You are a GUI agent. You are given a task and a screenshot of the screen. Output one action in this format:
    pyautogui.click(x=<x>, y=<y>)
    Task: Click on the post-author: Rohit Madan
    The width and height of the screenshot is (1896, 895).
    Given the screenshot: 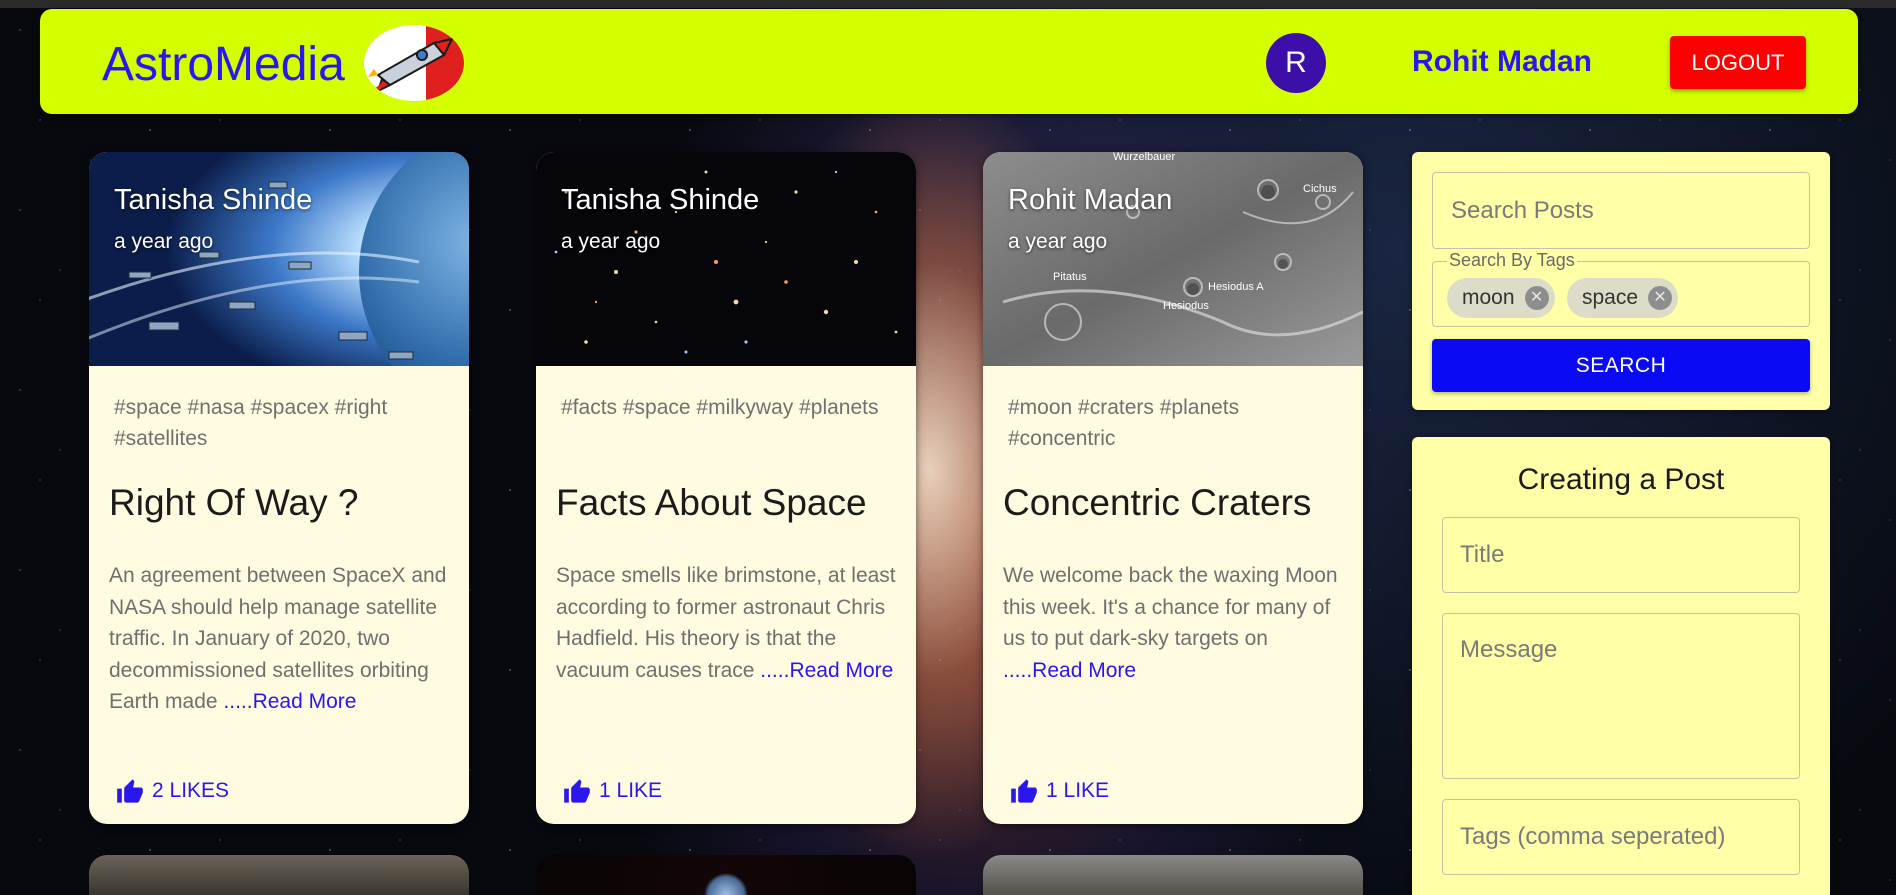 What is the action you would take?
    pyautogui.click(x=1090, y=200)
    